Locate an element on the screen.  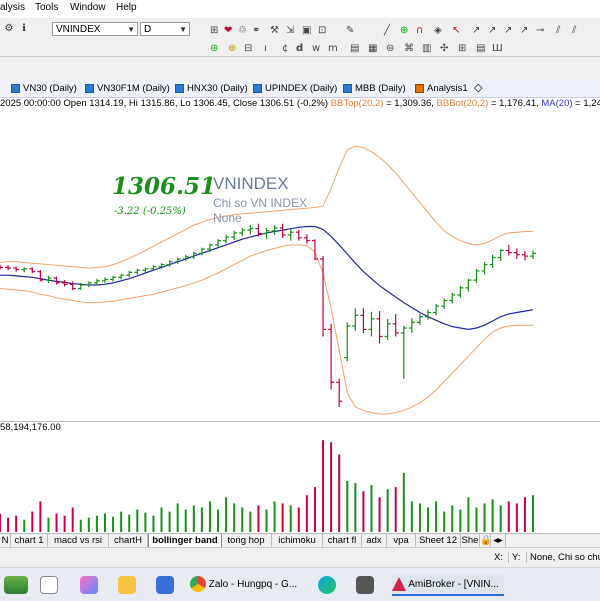
tab-more-icon: ◇ is located at coordinates (478, 88).